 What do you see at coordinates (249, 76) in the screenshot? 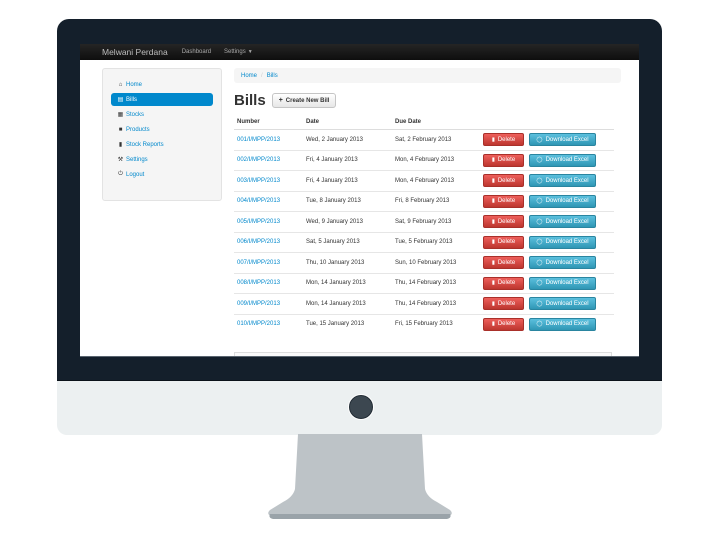
I see `breadcrumb-home: Home` at bounding box center [249, 76].